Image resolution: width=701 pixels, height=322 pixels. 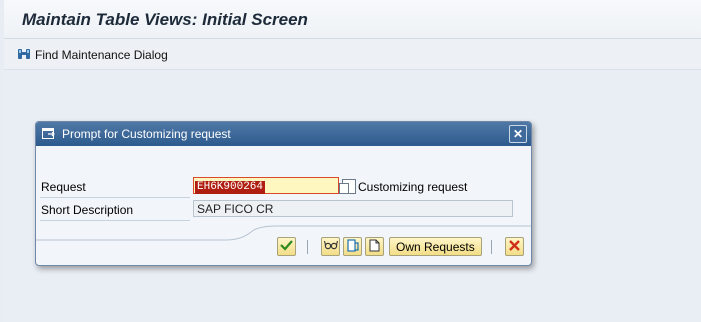 I want to click on request-label: Request, so click(x=63, y=187).